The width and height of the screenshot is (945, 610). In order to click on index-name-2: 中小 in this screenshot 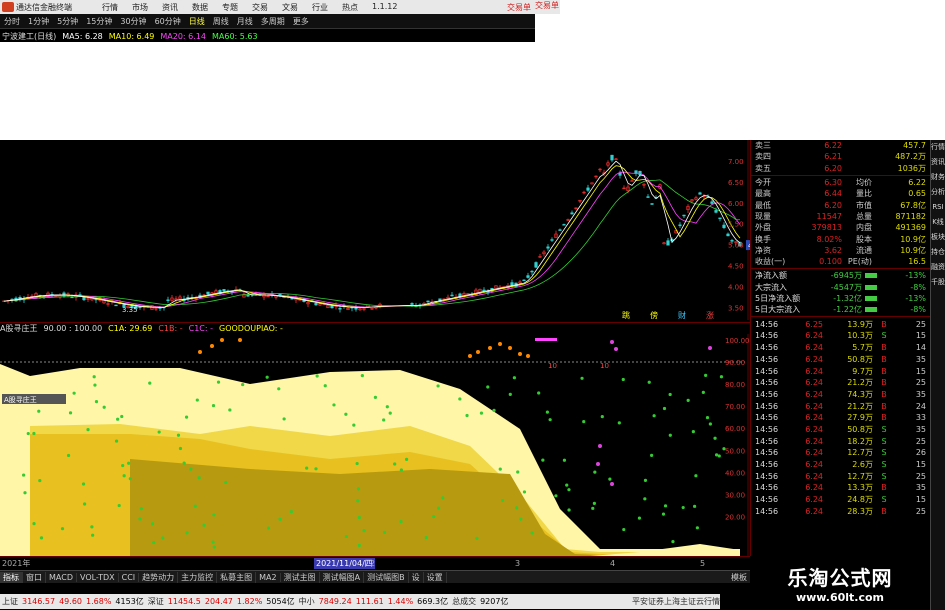, I will do `click(307, 601)`.